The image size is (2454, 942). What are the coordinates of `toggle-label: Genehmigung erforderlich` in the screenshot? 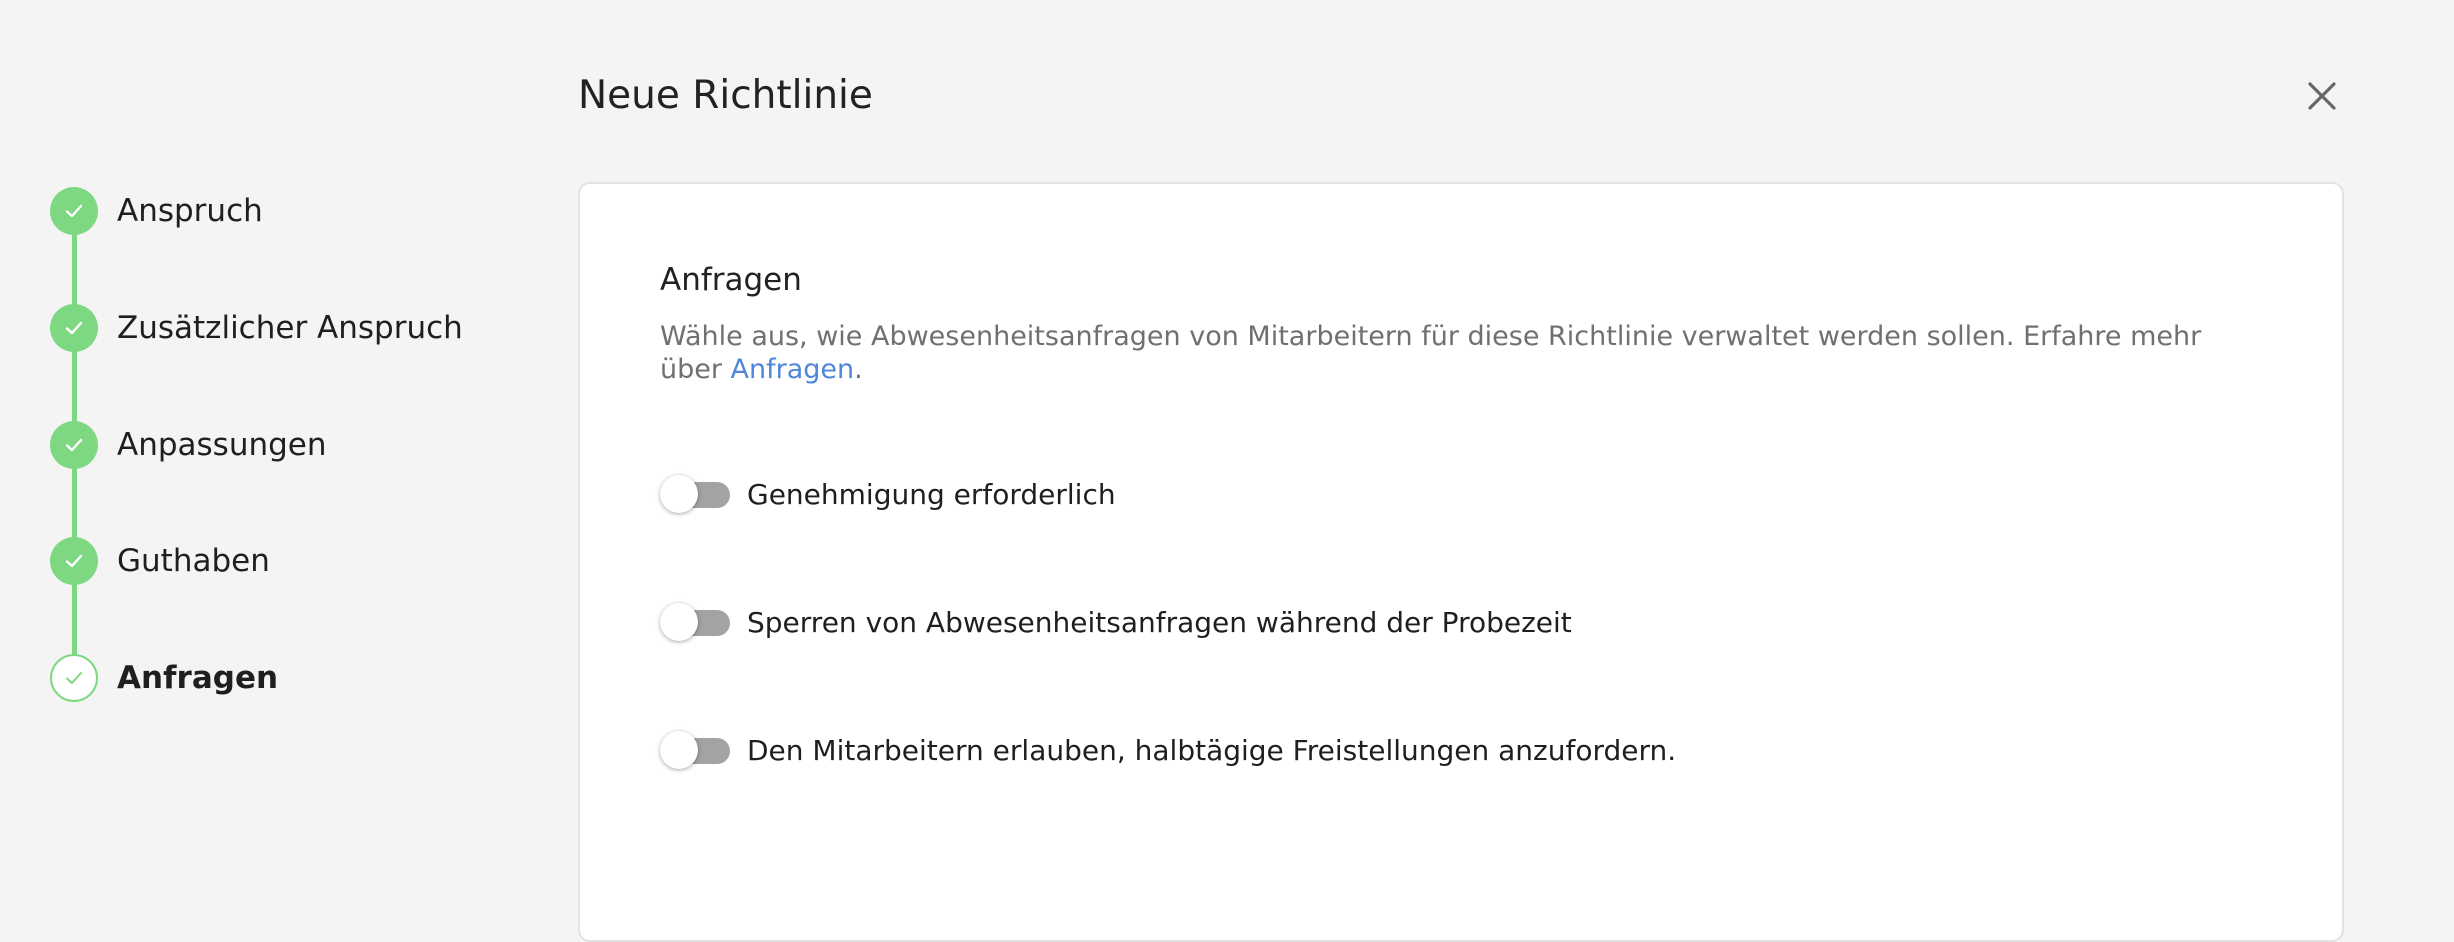 It's located at (931, 494).